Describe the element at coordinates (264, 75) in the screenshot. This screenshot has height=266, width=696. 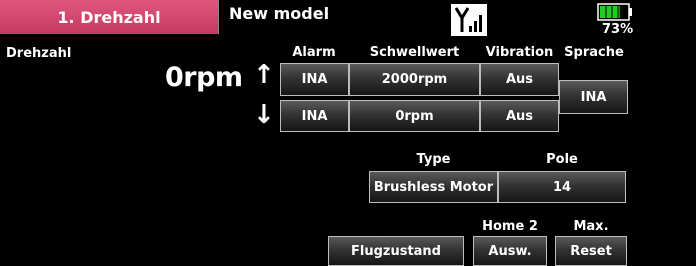
I see `up-arrow-icon: ↑` at that location.